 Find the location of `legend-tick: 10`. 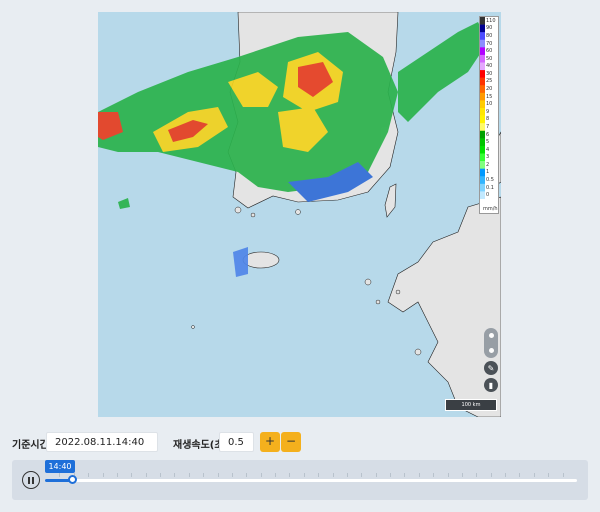

legend-tick: 10 is located at coordinates (489, 104).